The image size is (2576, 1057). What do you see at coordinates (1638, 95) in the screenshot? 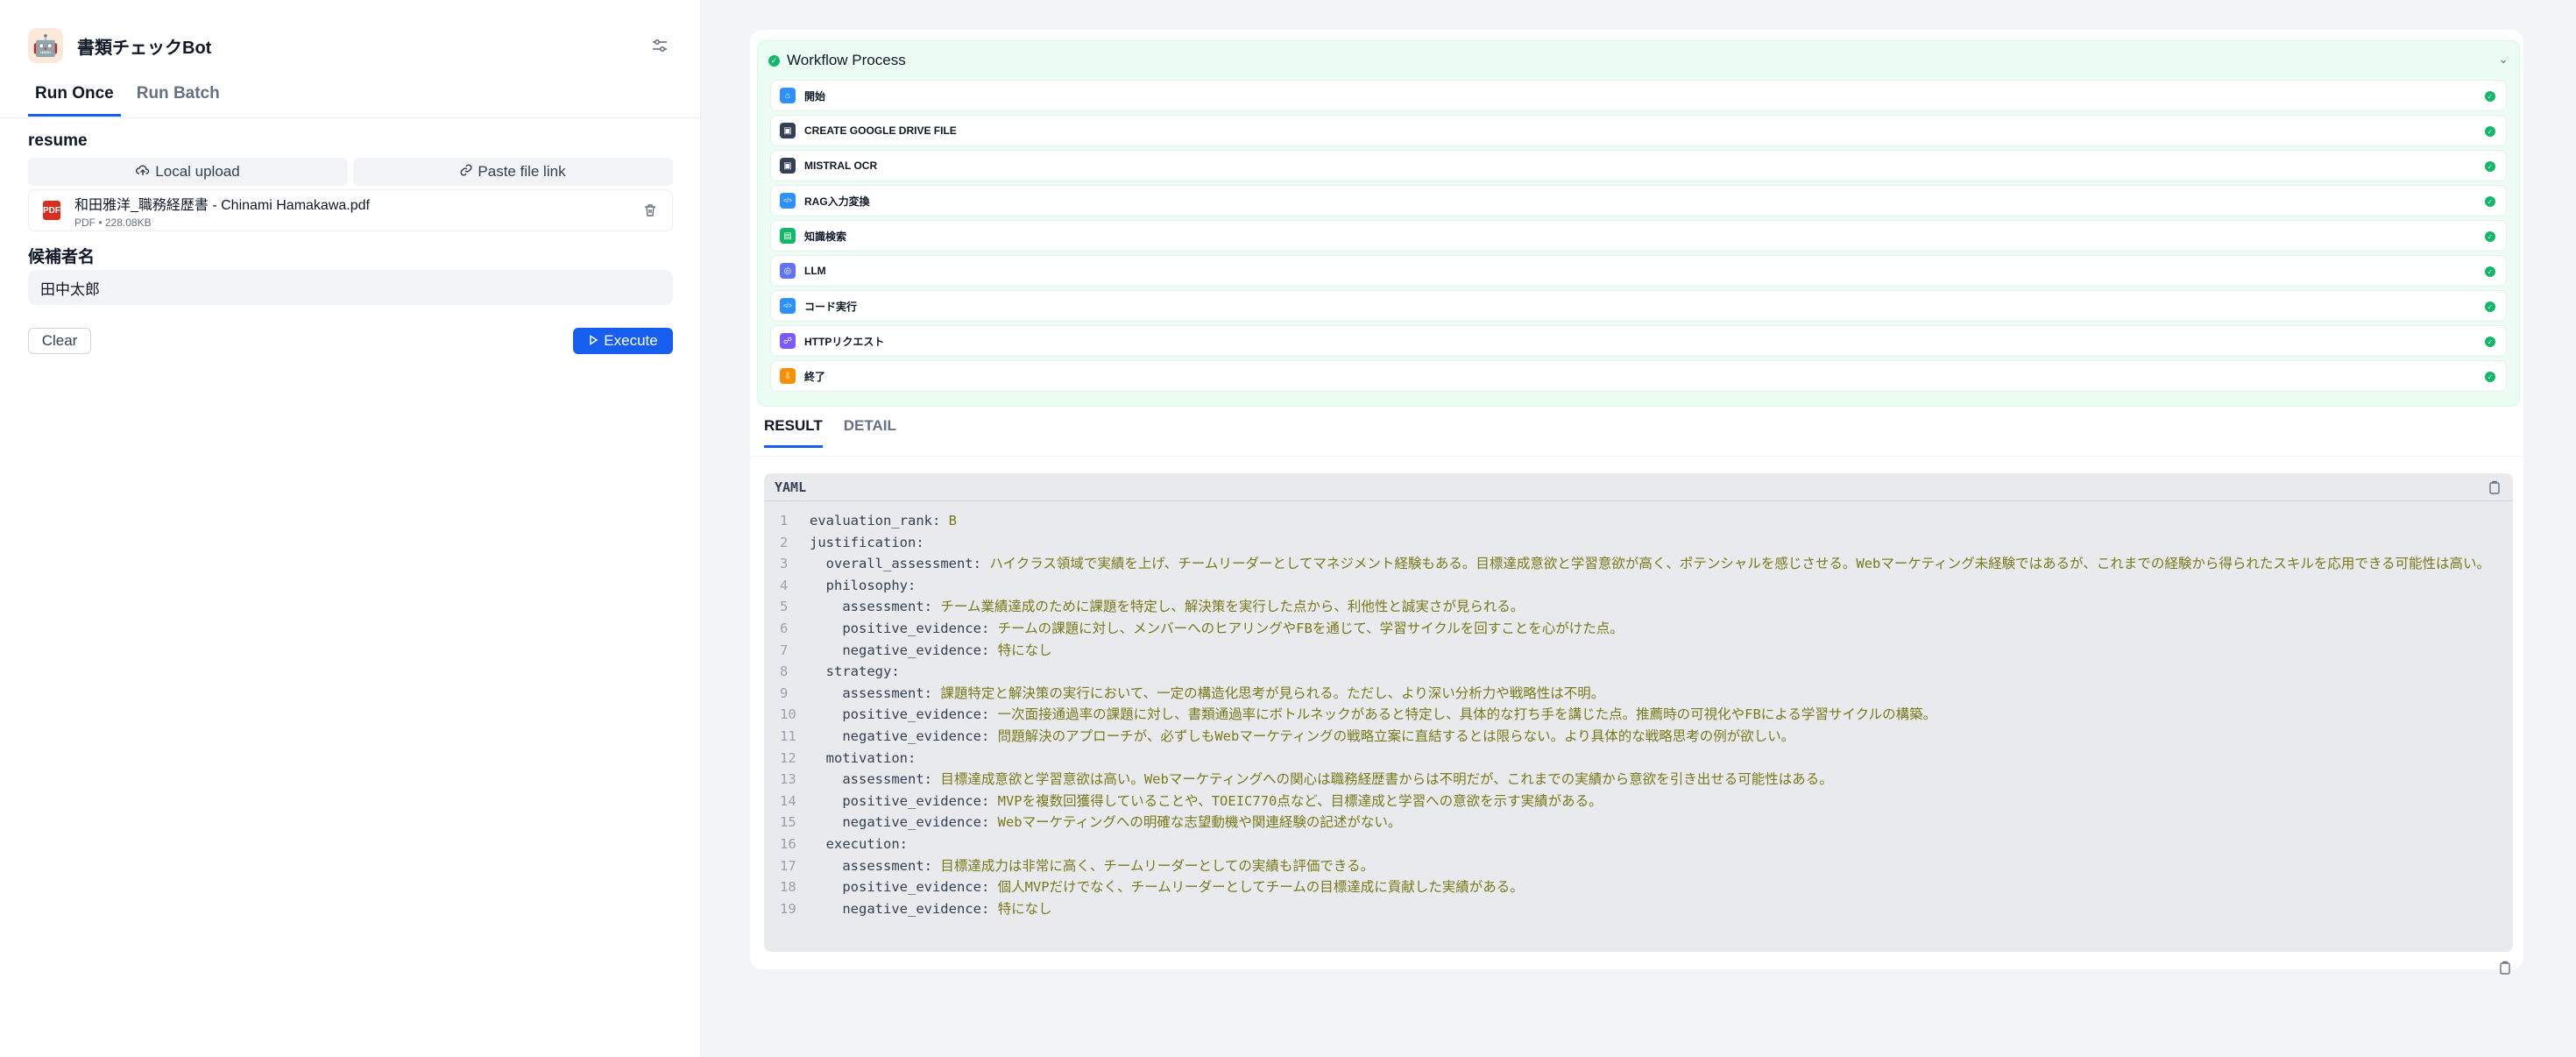
I see `workflow-node: ⌂ 開始 ✓` at bounding box center [1638, 95].